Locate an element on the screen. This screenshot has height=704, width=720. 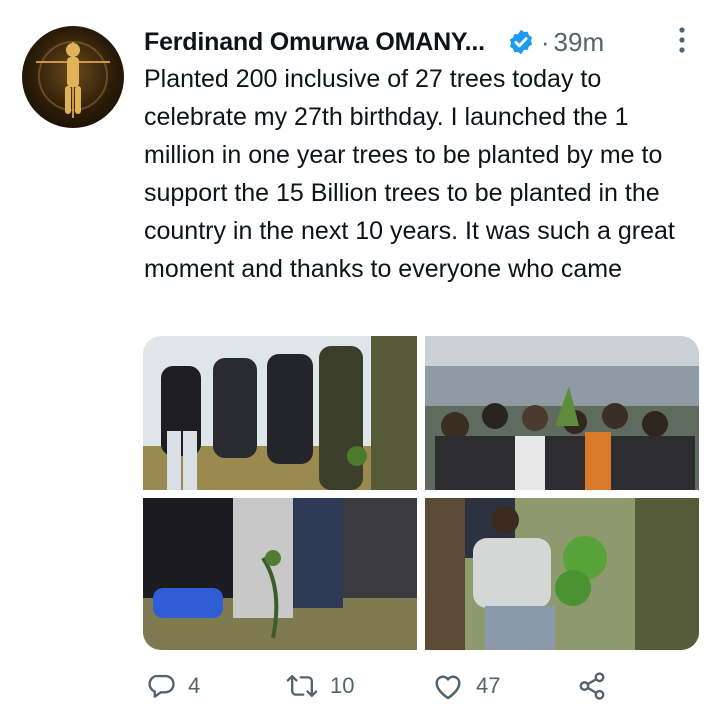
avatar-image is located at coordinates (73, 79).